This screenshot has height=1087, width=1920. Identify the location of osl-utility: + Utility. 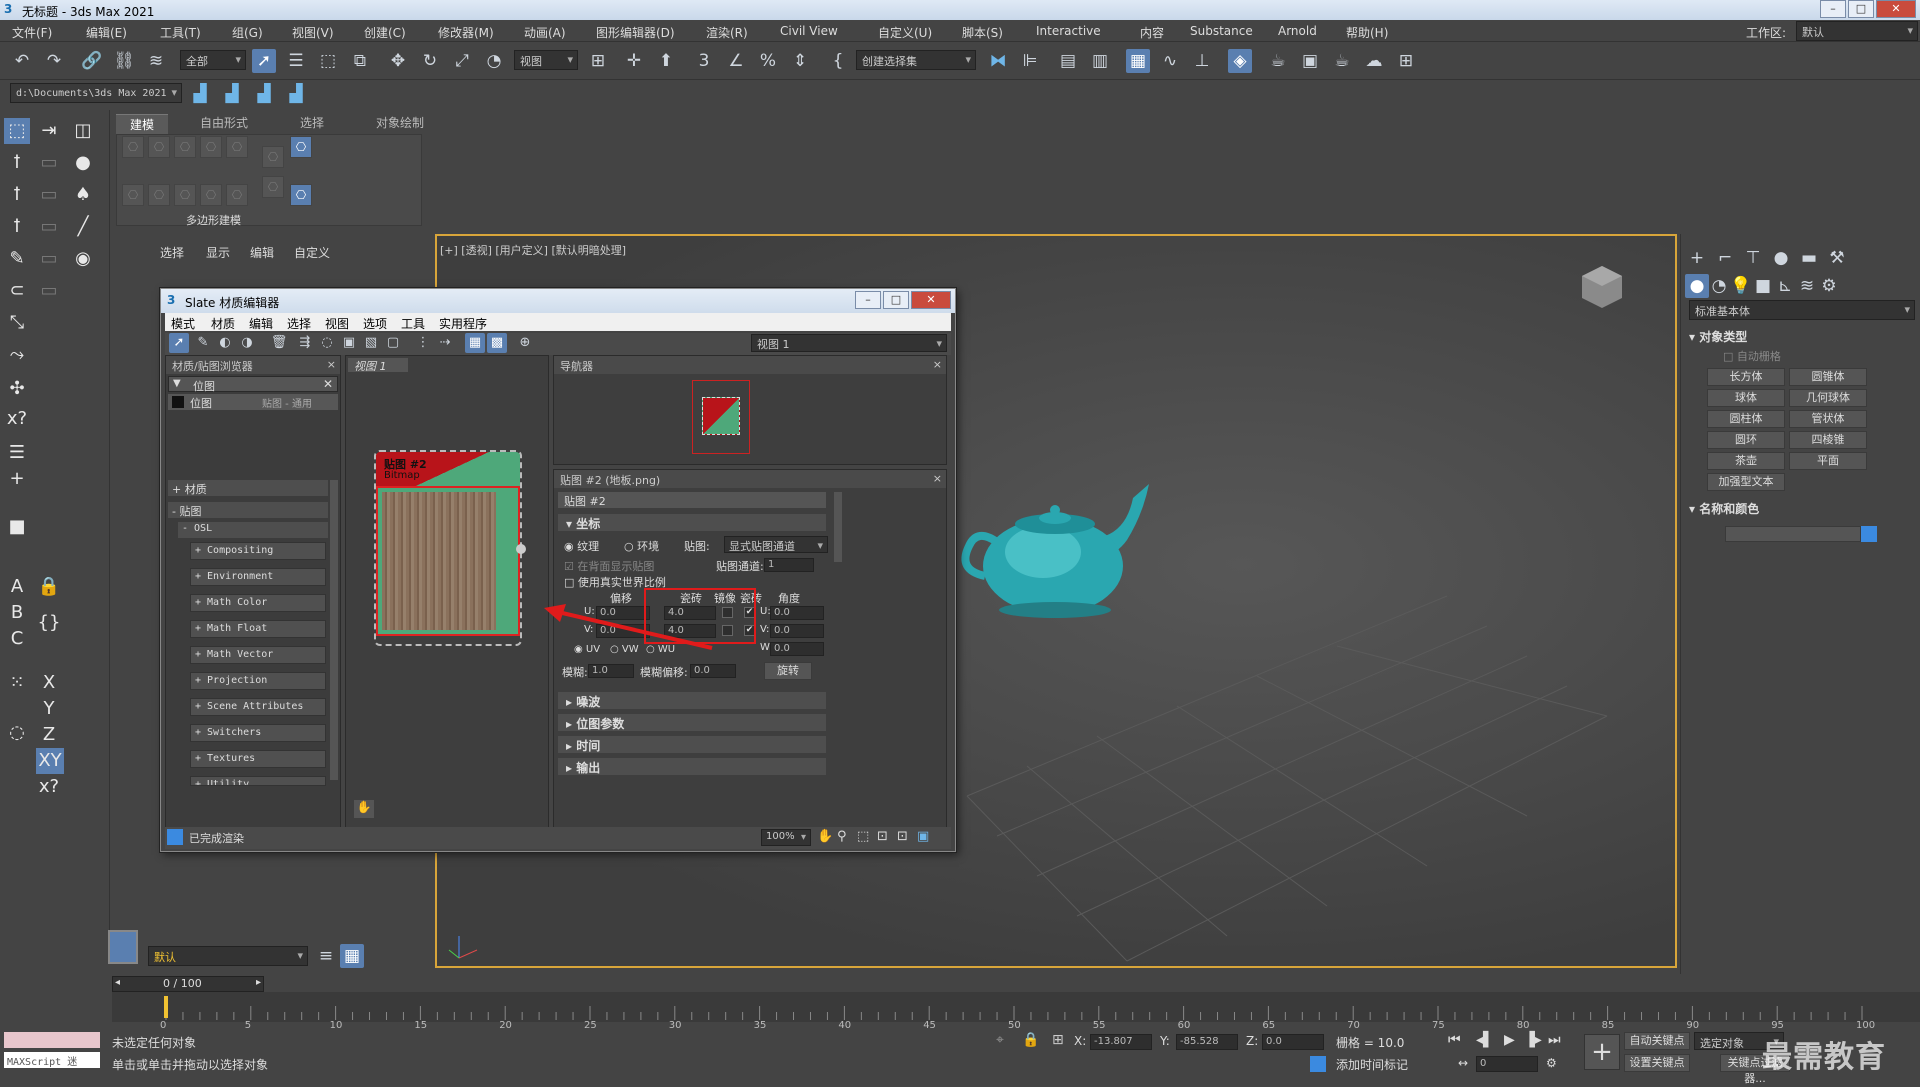
(258, 781).